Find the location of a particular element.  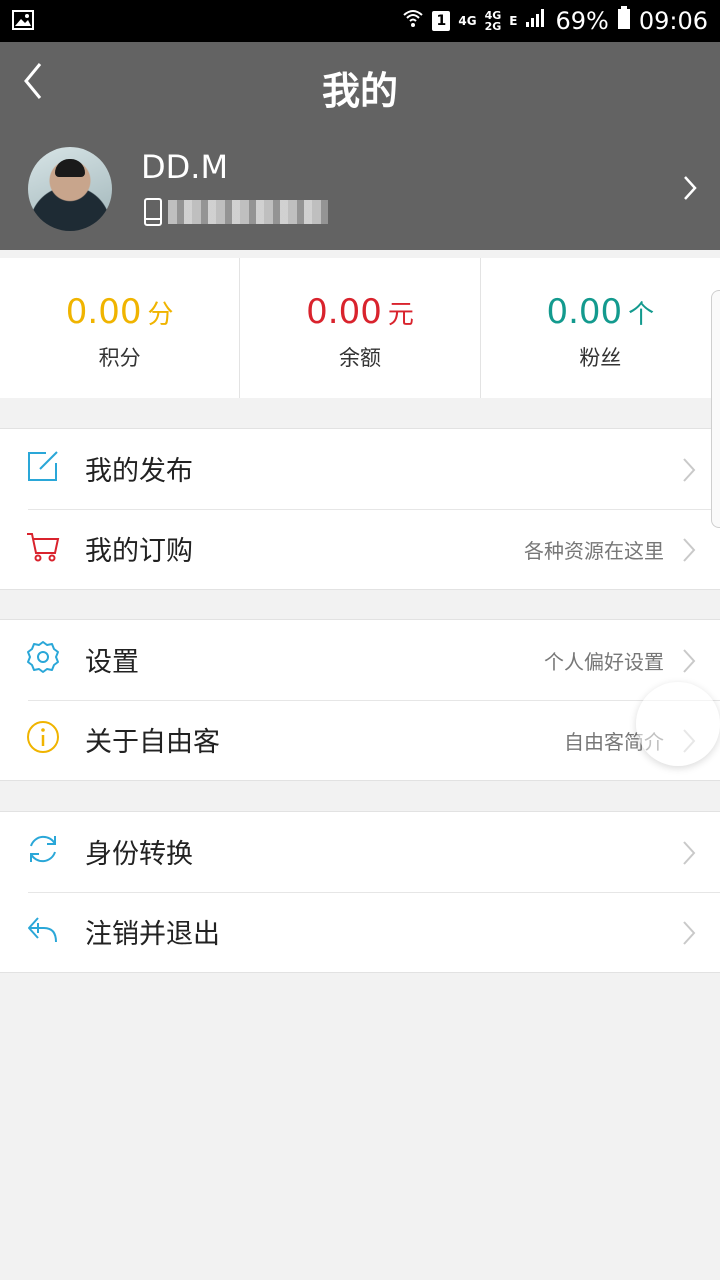

menu-item-label: 注销并退出 is located at coordinates (152, 934).